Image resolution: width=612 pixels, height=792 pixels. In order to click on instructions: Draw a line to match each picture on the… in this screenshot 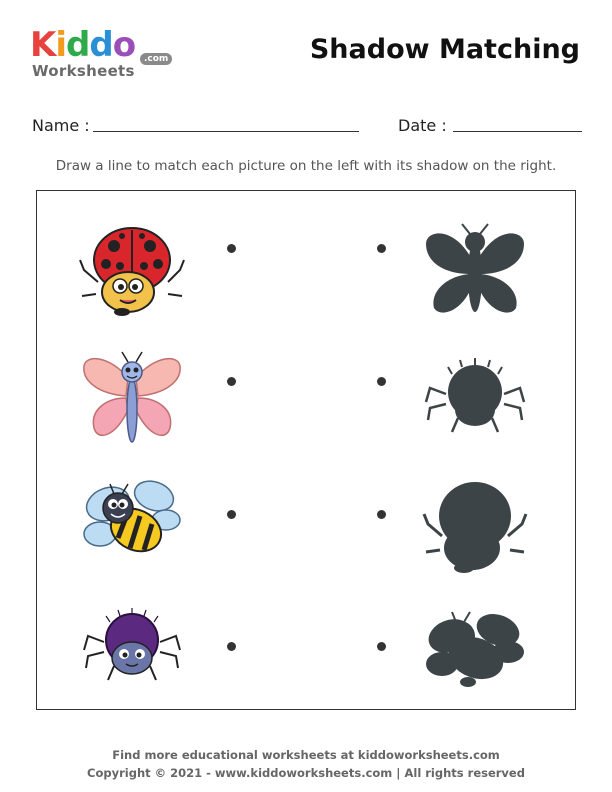, I will do `click(306, 166)`.